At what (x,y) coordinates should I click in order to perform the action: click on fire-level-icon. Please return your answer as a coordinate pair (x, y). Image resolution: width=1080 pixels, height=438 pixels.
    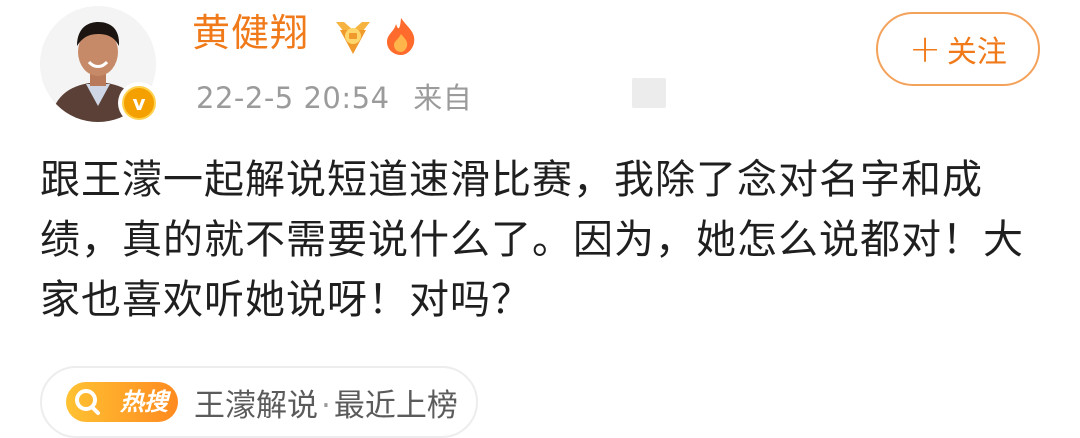
    Looking at the image, I should click on (401, 36).